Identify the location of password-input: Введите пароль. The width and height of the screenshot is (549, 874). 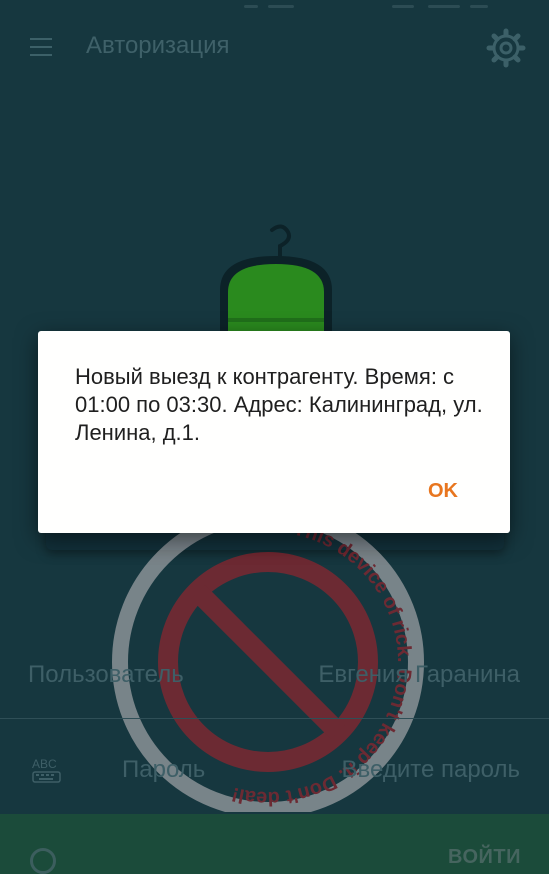
(431, 770).